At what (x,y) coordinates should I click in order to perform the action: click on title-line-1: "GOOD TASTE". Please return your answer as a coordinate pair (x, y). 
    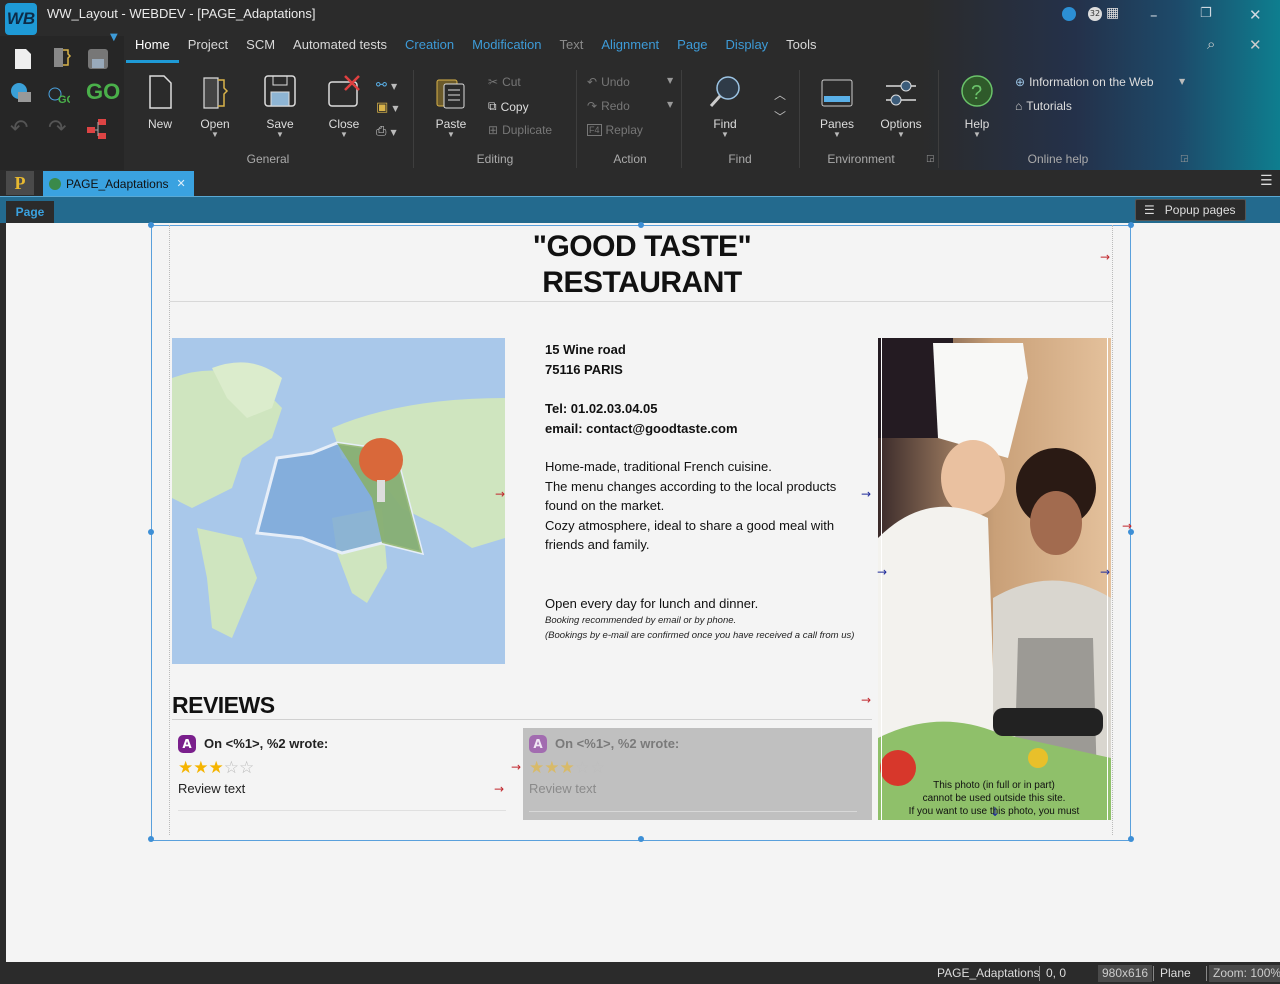
    Looking at the image, I should click on (642, 246).